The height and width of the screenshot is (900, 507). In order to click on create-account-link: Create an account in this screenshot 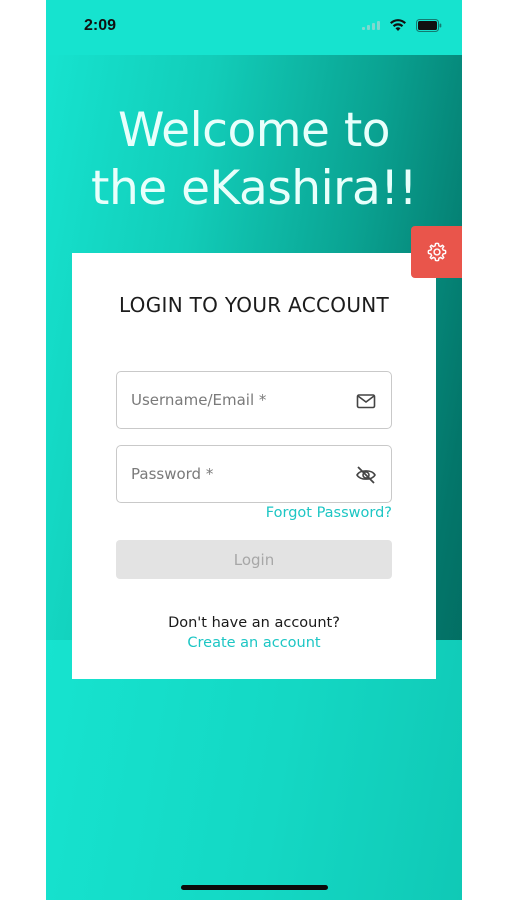, I will do `click(254, 643)`.